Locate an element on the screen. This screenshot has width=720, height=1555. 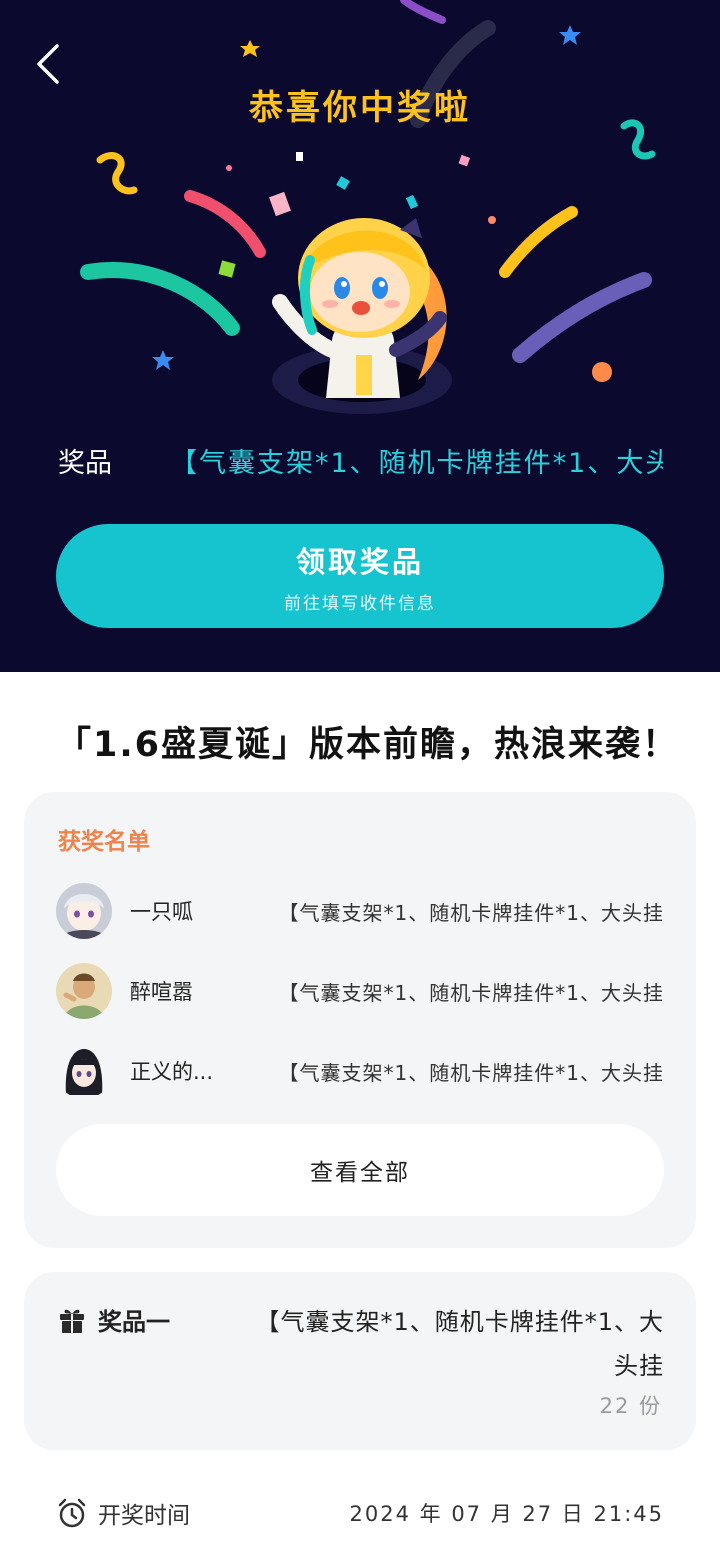
claim-prize-button: 领取奖品 前往填写收件信息 is located at coordinates (360, 576).